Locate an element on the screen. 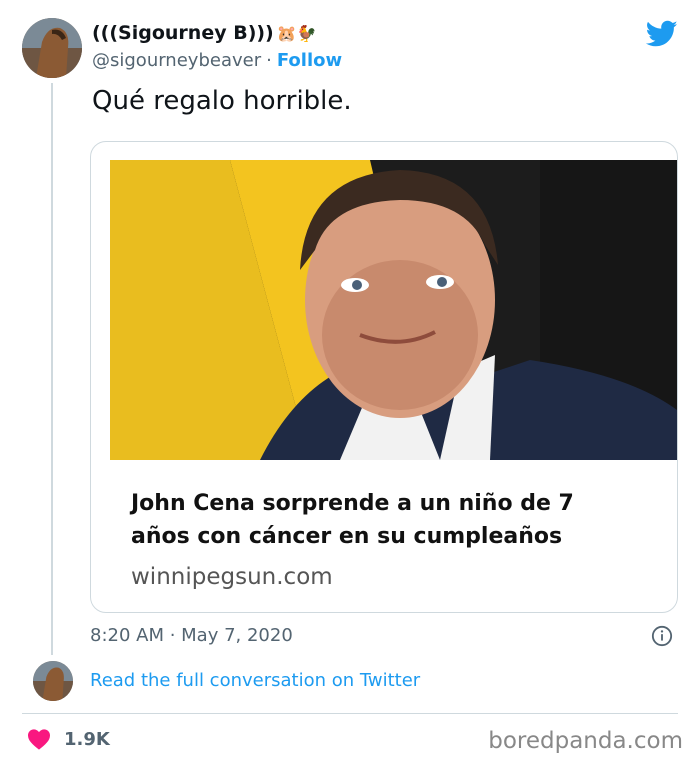  boredpanda-watermark: boredpanda.com is located at coordinates (585, 741).